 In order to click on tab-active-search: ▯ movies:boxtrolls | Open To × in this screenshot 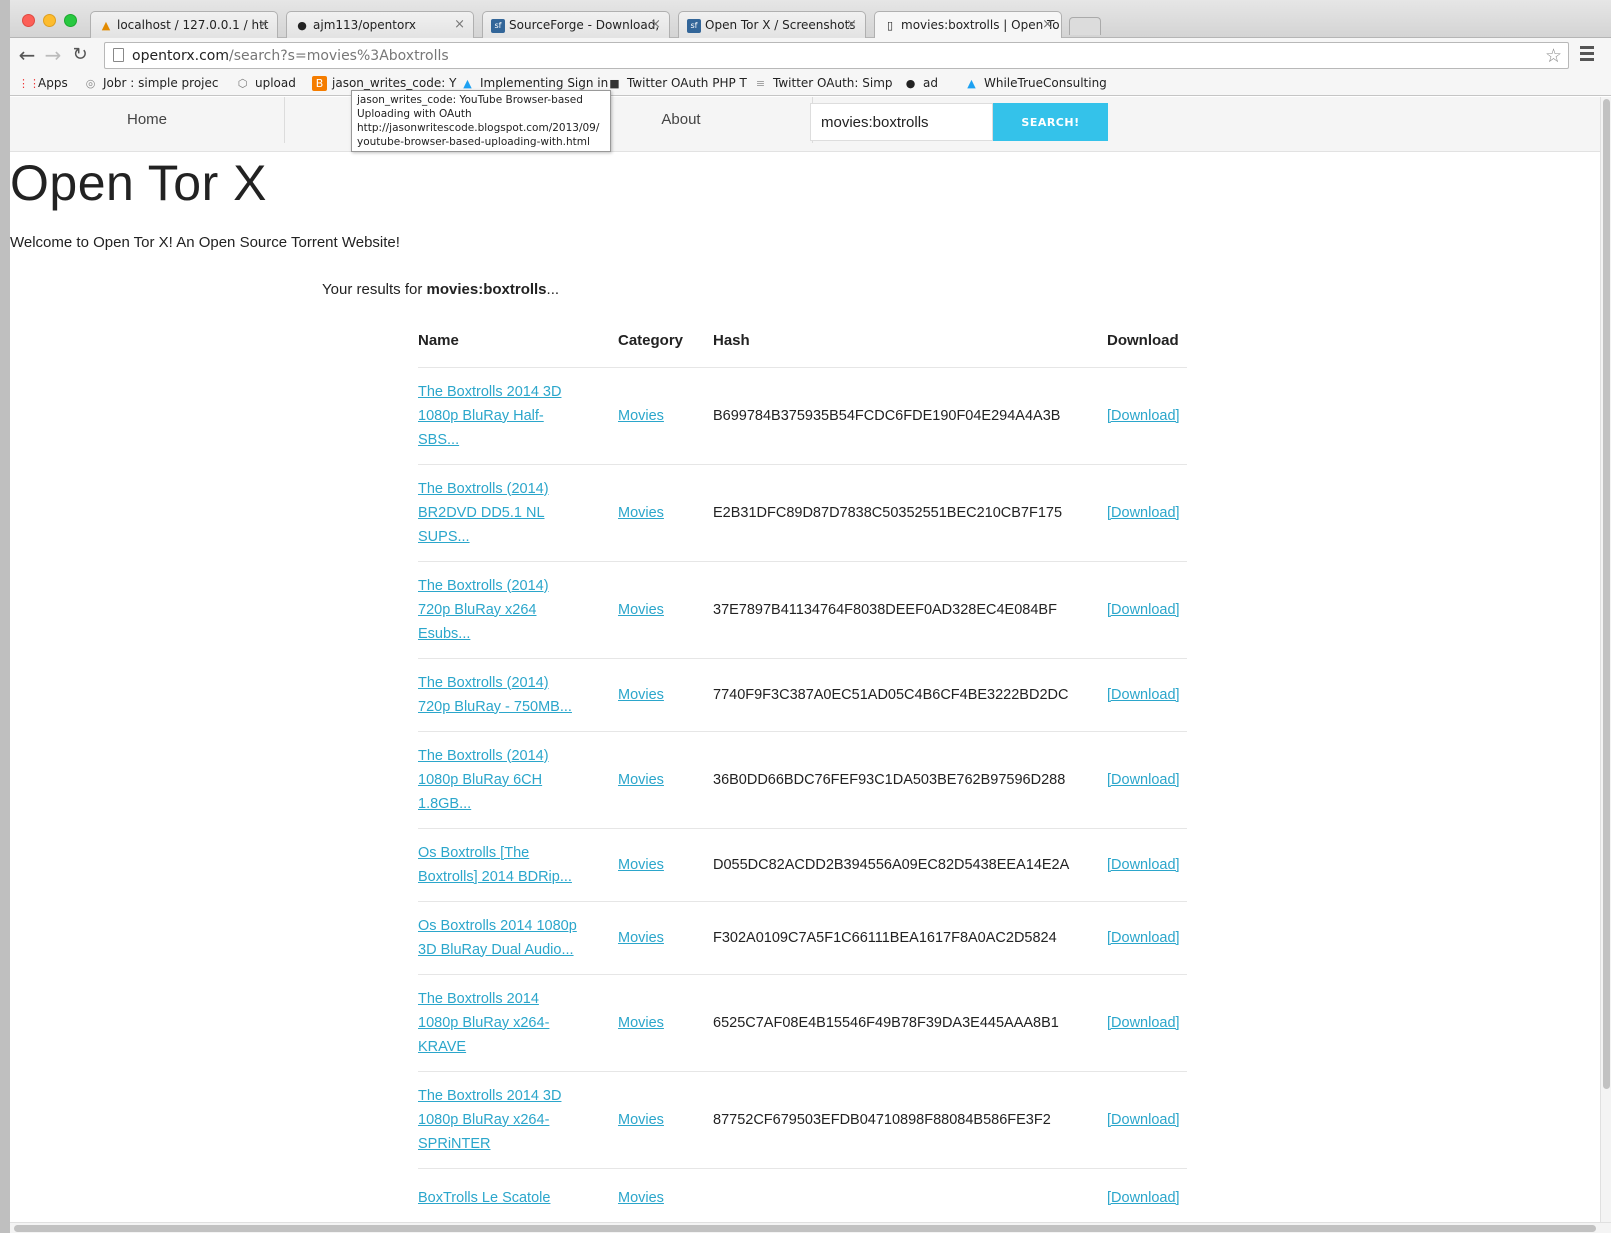, I will do `click(968, 25)`.